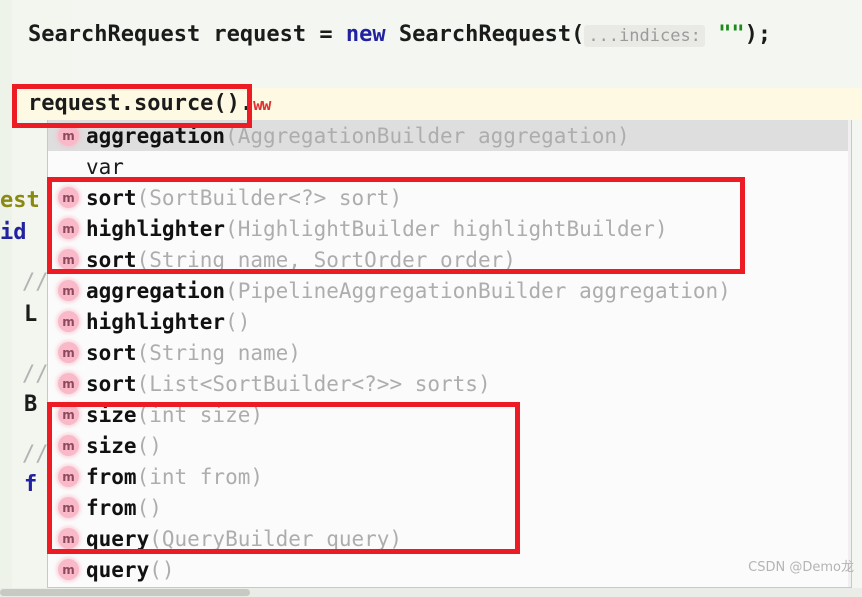  I want to click on code-token-constructor: SearchRequest(, so click(485, 34).